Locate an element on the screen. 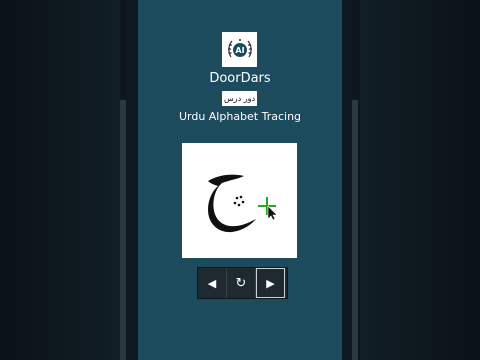  reset-icon: ↻ is located at coordinates (241, 283).